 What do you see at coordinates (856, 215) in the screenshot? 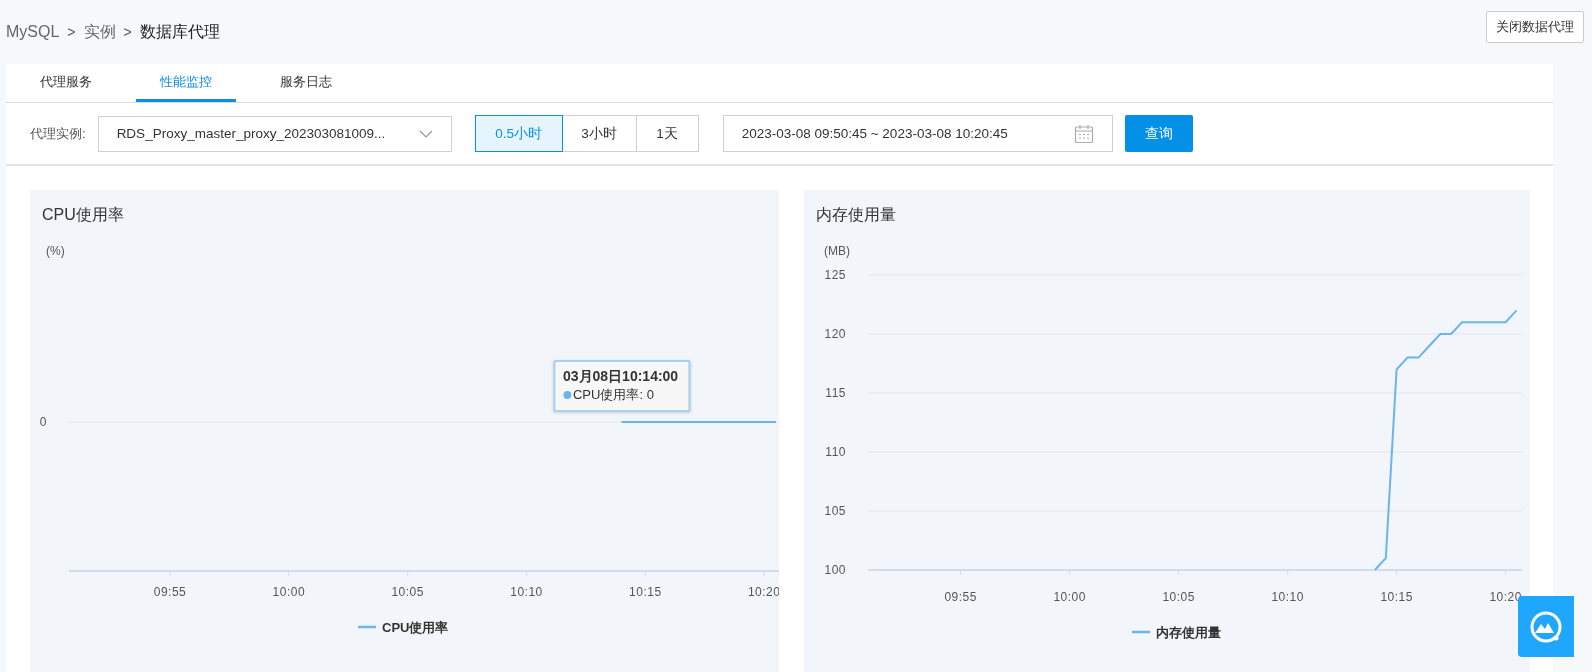
I see `chart-title: 内存使用量` at bounding box center [856, 215].